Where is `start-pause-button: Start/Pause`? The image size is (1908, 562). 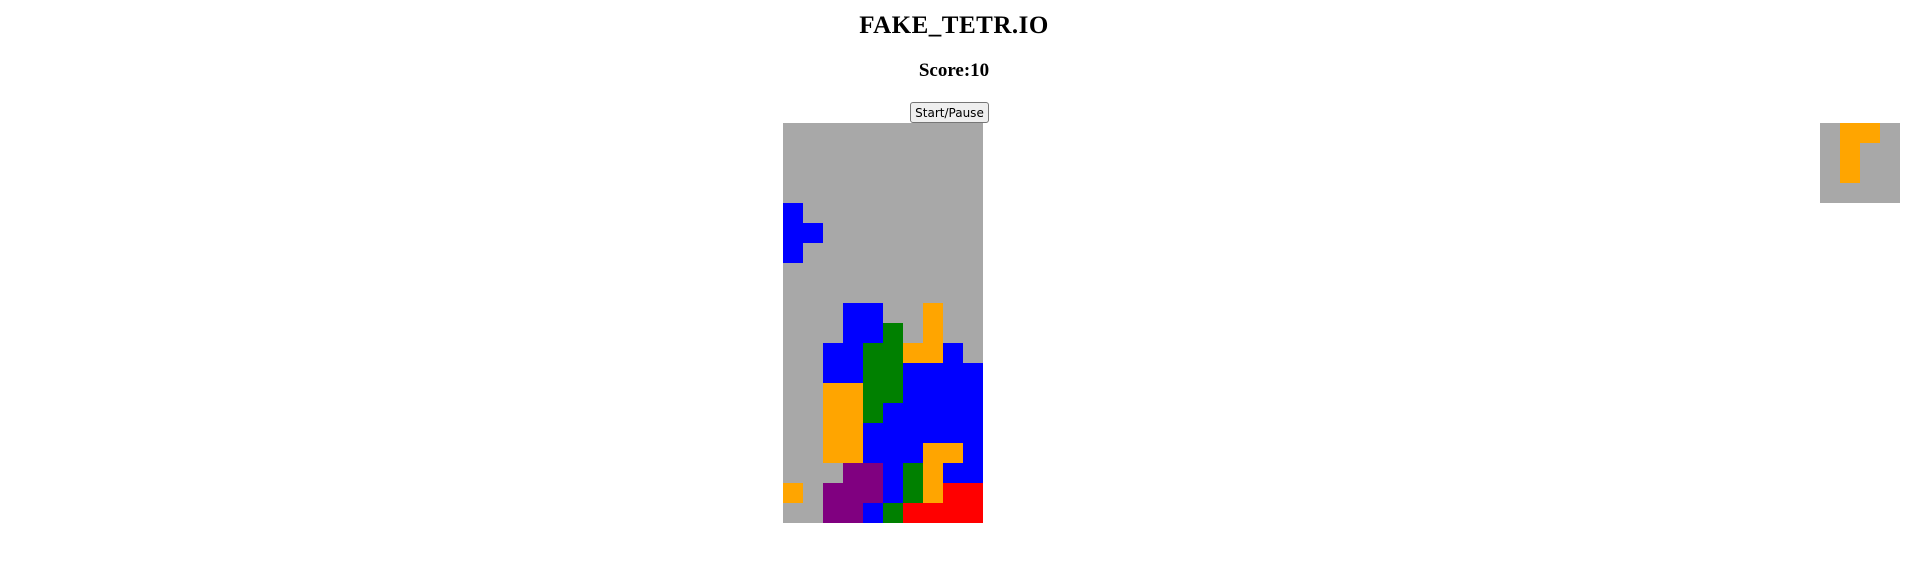 start-pause-button: Start/Pause is located at coordinates (949, 112).